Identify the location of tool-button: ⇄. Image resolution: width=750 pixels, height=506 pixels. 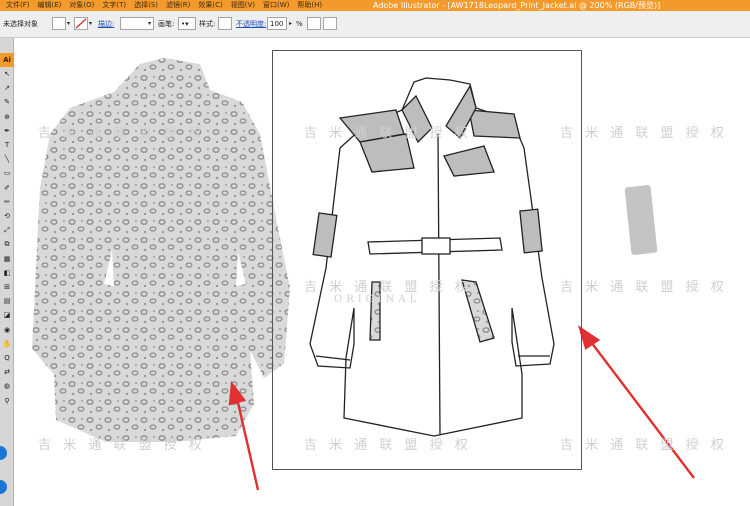
(7, 372).